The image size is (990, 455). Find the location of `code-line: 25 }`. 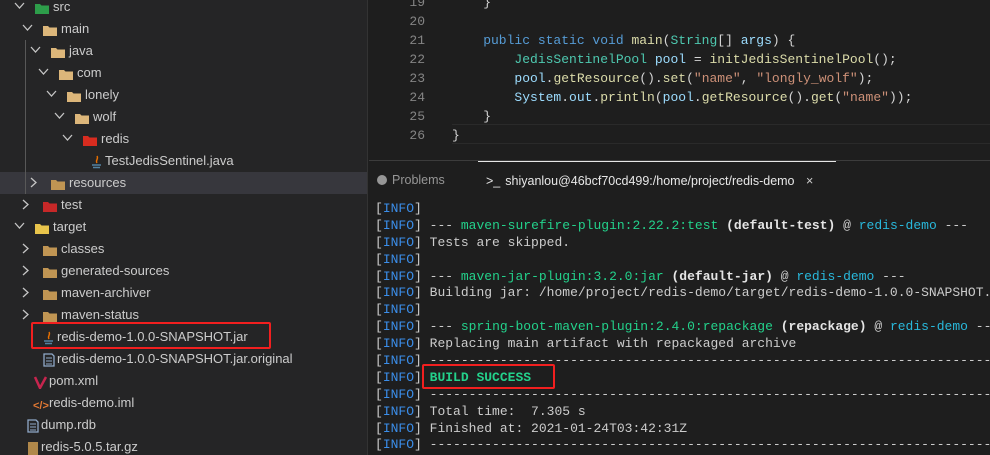

code-line: 25 } is located at coordinates (679, 116).